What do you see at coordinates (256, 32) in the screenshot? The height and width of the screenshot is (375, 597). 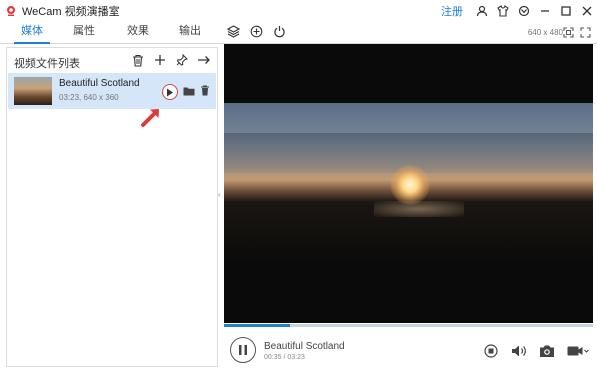 I see `add-circle-icon` at bounding box center [256, 32].